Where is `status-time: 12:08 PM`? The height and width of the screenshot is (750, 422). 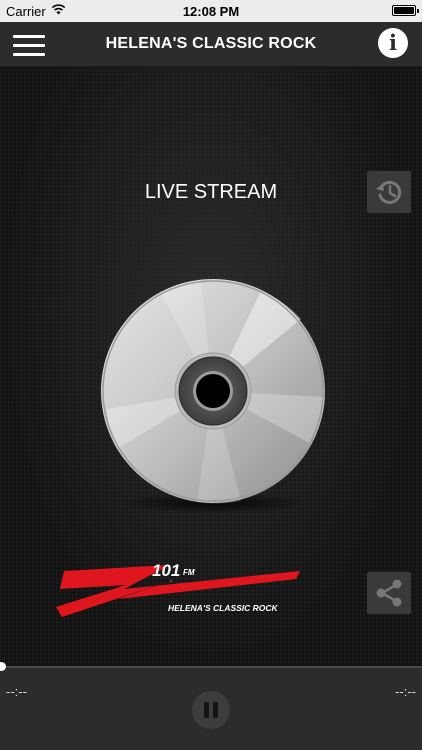
status-time: 12:08 PM is located at coordinates (211, 11).